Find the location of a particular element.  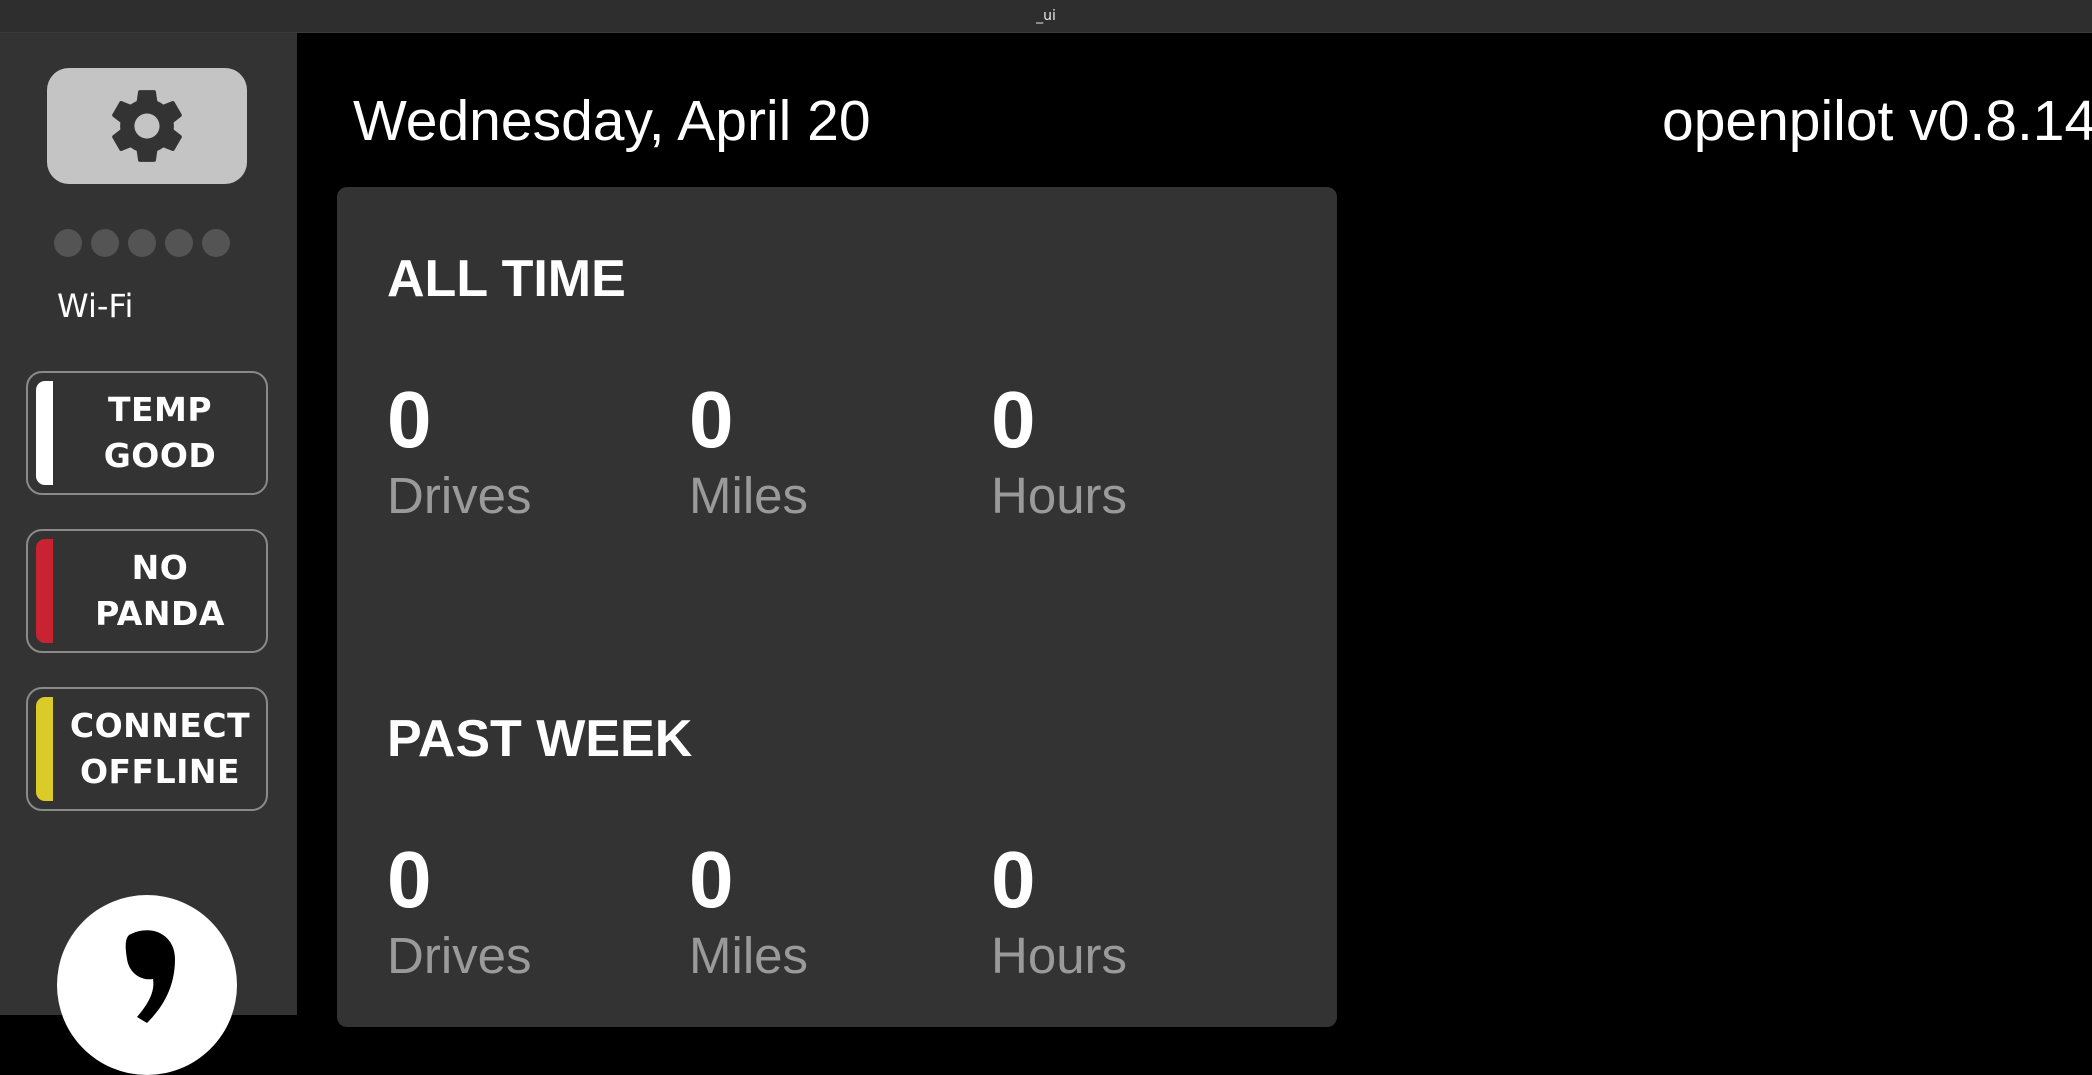

metric-label-line2: OFFLINE is located at coordinates (160, 771).